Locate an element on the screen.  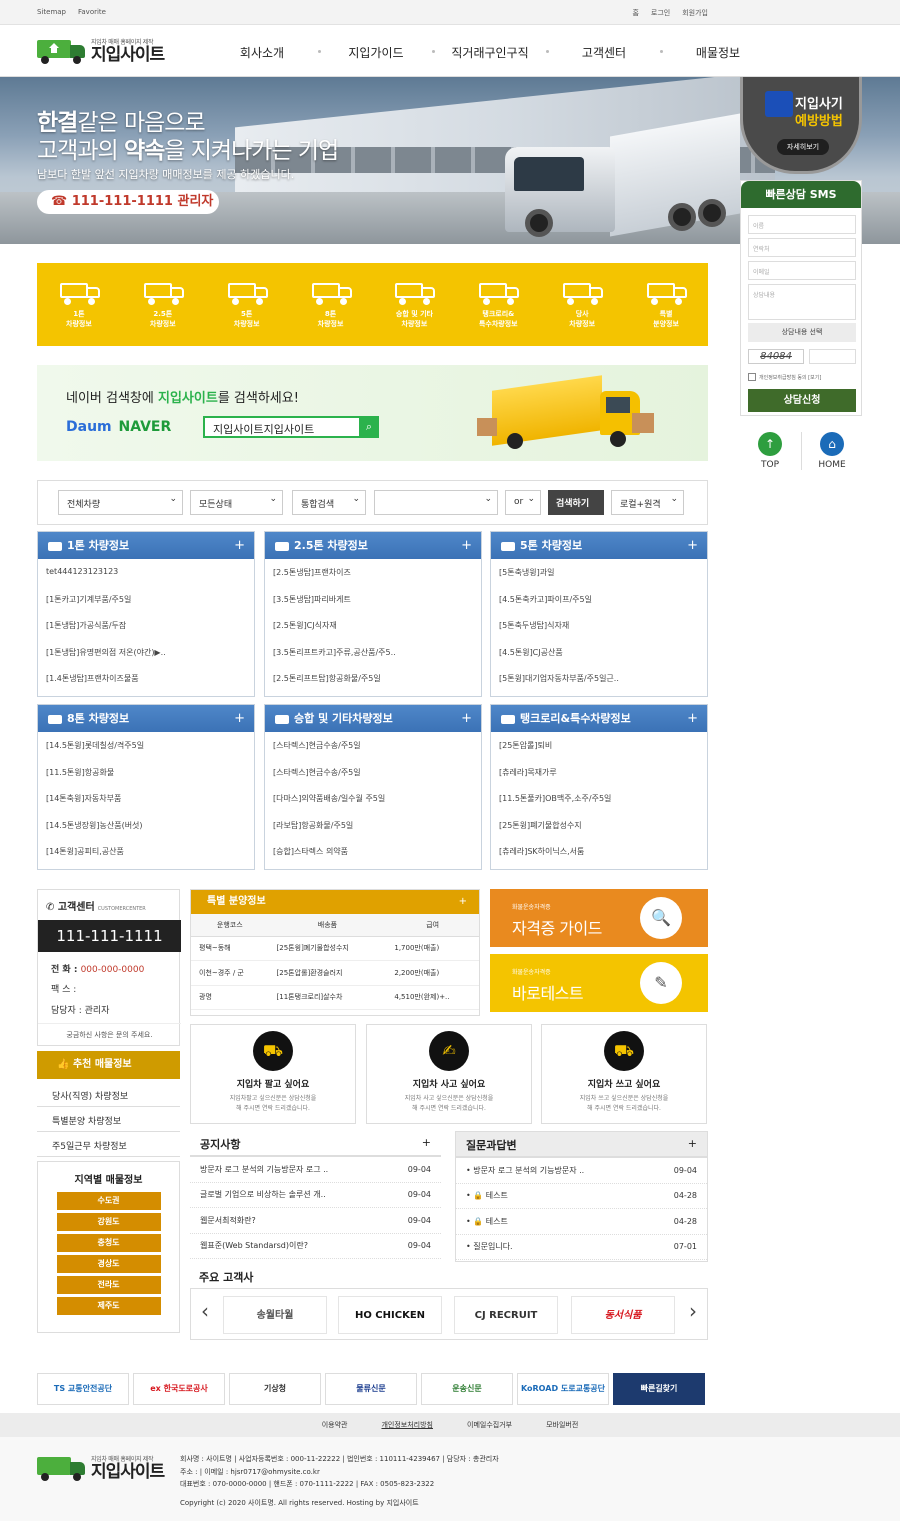
category-0: 1톤 차량정보 is located at coordinates (79, 304).